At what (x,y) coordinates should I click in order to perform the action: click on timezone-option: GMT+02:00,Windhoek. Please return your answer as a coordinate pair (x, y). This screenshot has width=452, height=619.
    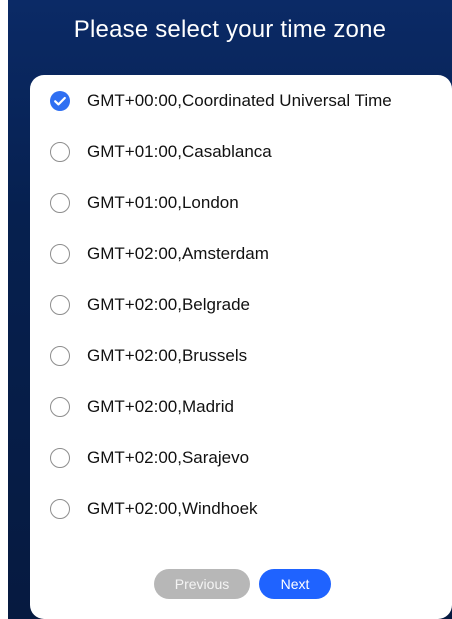
    Looking at the image, I should click on (241, 508).